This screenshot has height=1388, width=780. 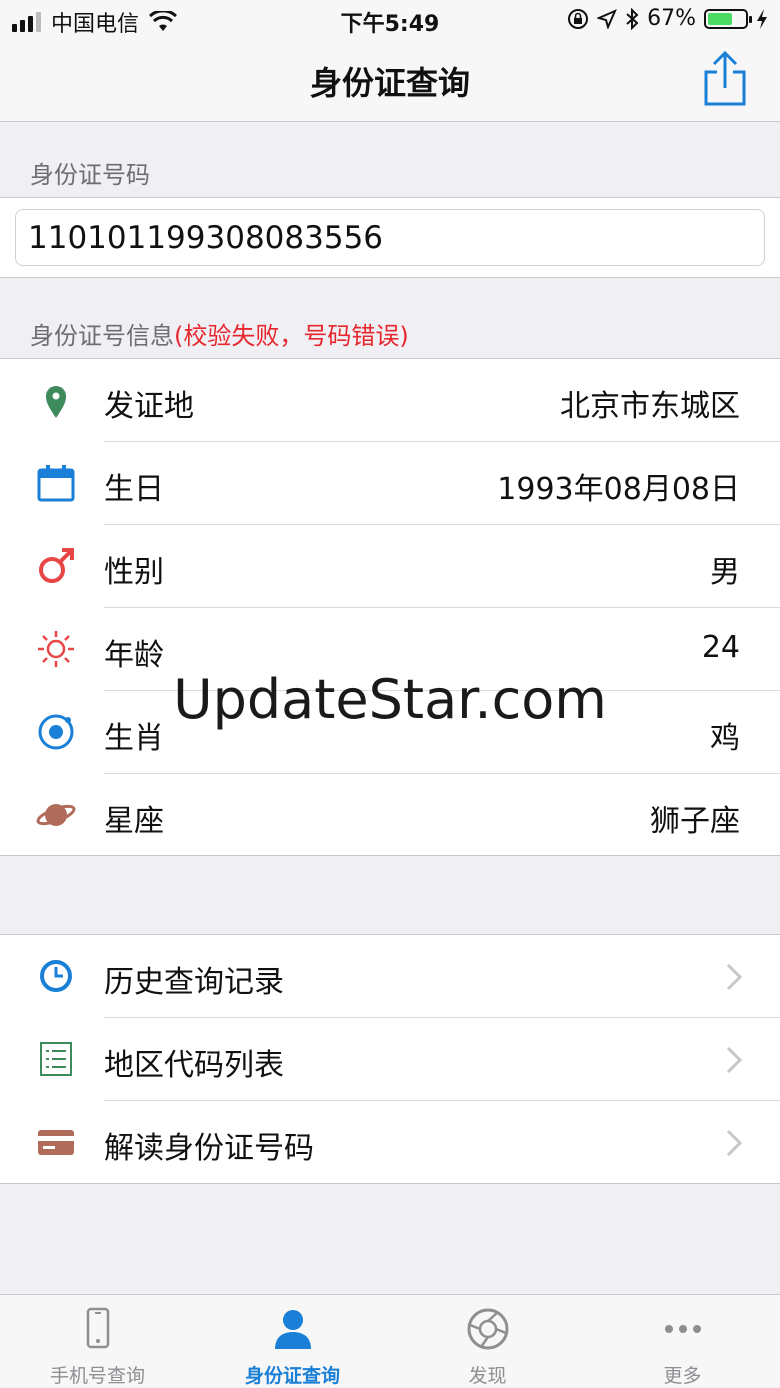 What do you see at coordinates (56, 732) in the screenshot?
I see `target-icon` at bounding box center [56, 732].